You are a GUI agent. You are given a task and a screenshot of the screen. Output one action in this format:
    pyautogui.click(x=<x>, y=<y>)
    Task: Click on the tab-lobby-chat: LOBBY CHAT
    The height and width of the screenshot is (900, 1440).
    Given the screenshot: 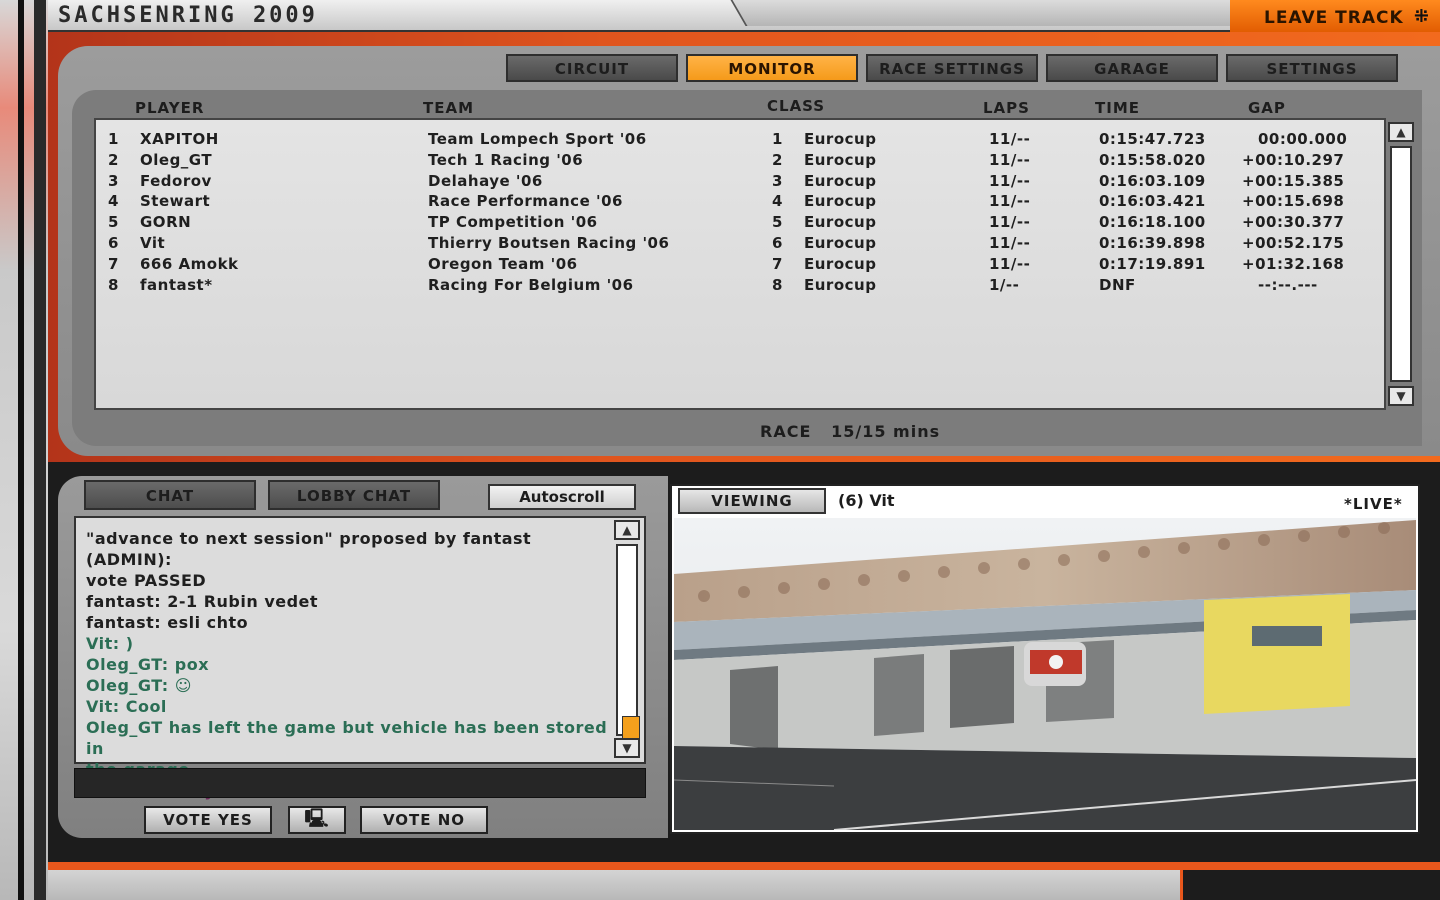 What is the action you would take?
    pyautogui.click(x=354, y=495)
    